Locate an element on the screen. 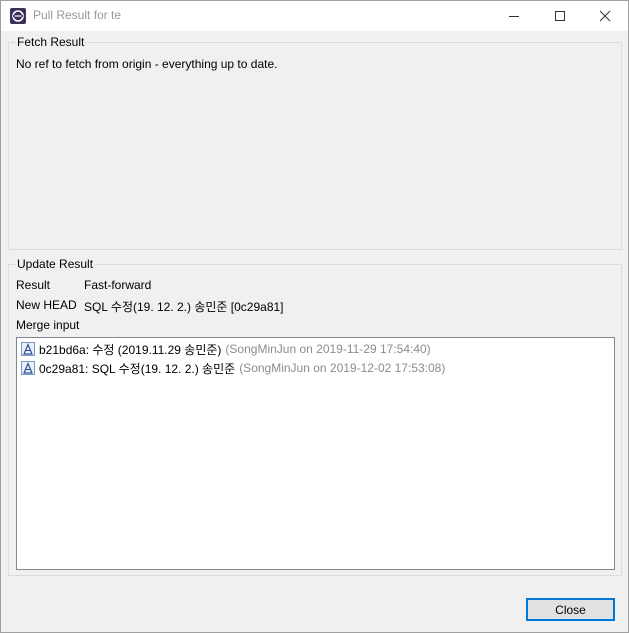 The image size is (629, 633). commit-title: b21bd6a: 수정 (2019.11.29 송민준) is located at coordinates (130, 349).